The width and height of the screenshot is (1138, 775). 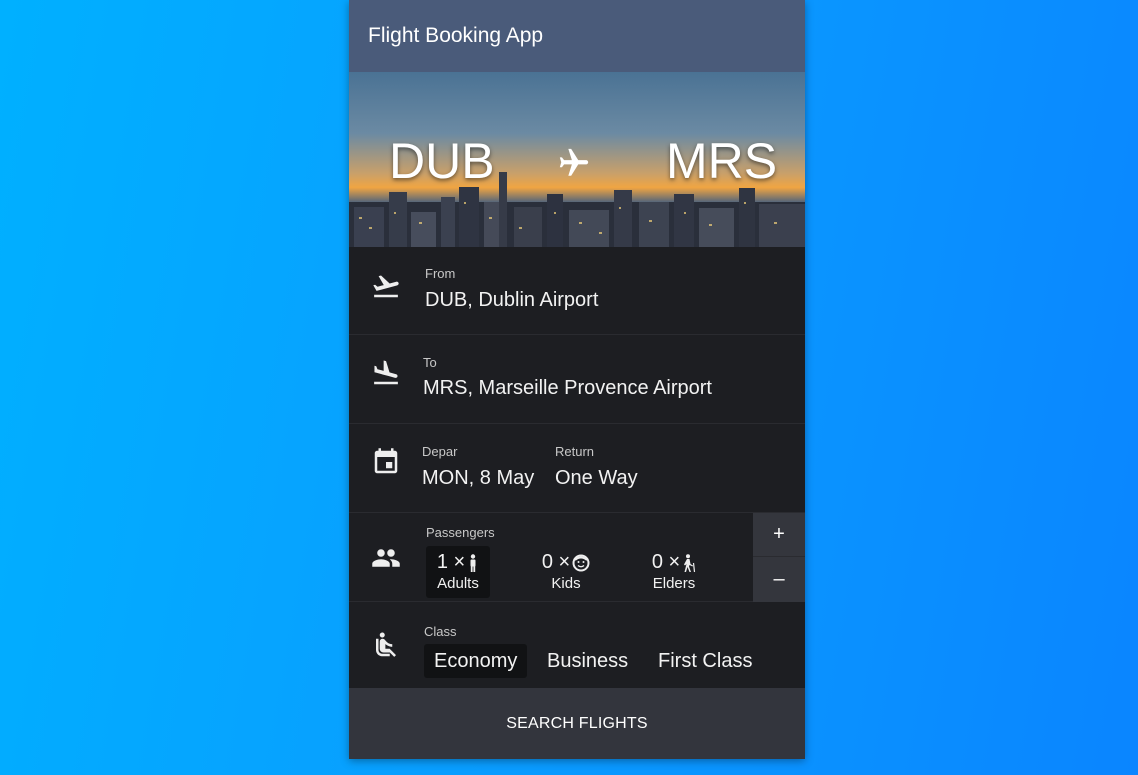 I want to click on elder-icon, so click(x=690, y=562).